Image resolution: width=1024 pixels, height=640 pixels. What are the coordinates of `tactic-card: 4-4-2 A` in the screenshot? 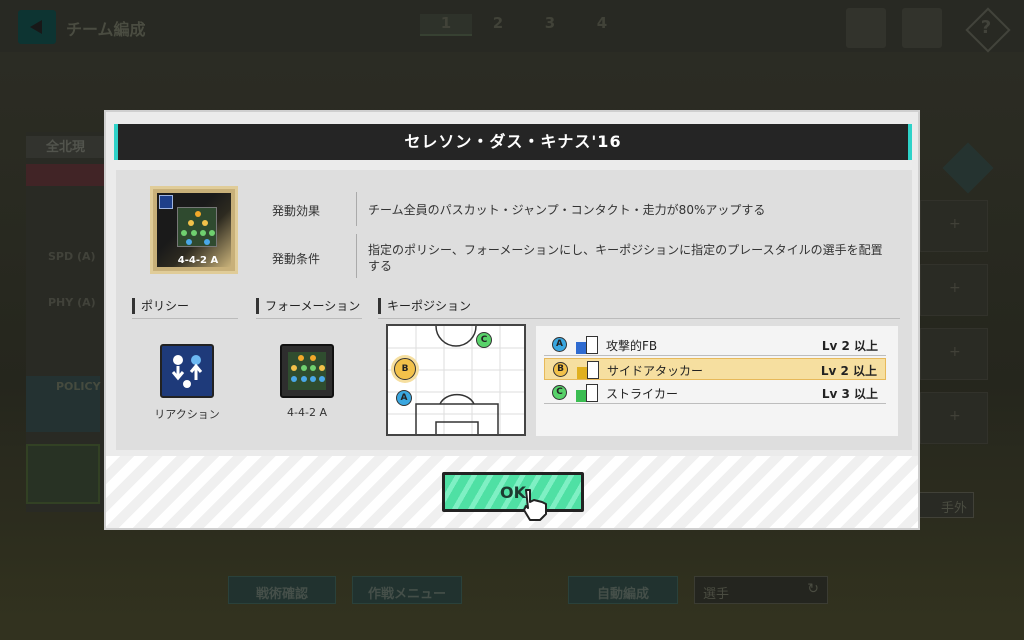 It's located at (194, 230).